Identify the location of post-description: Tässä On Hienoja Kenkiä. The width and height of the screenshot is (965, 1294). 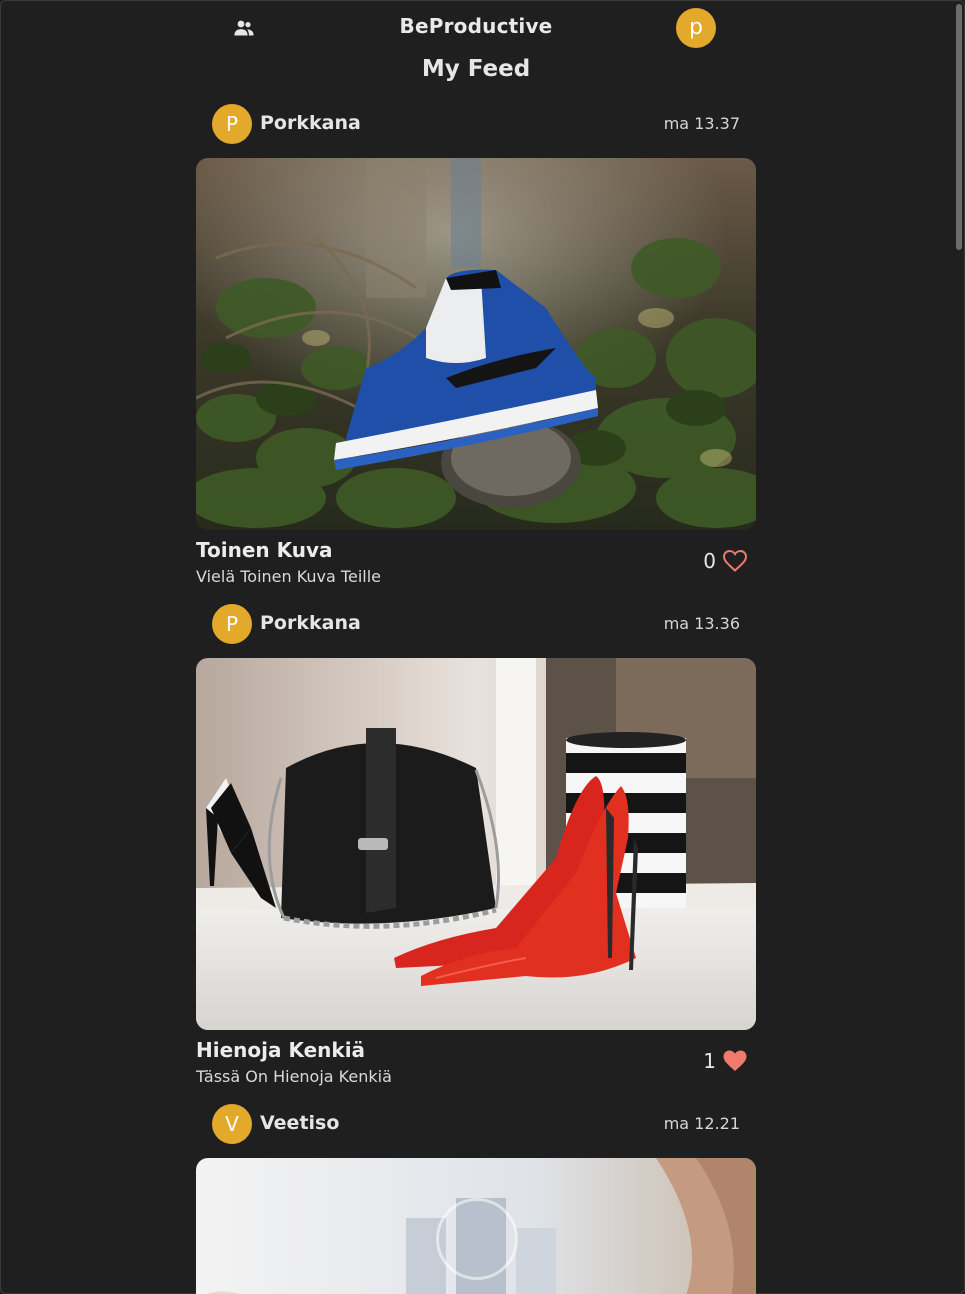
(294, 1076).